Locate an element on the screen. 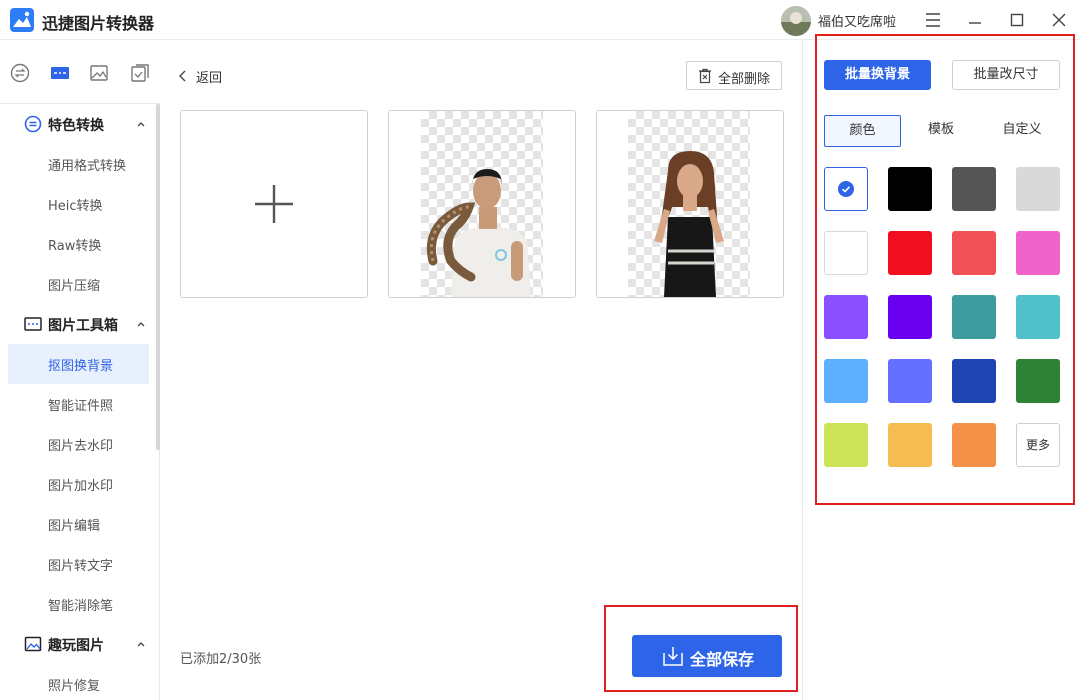 This screenshot has height=700, width=1080. sidebar-item-label: 智能证件照 is located at coordinates (81, 406).